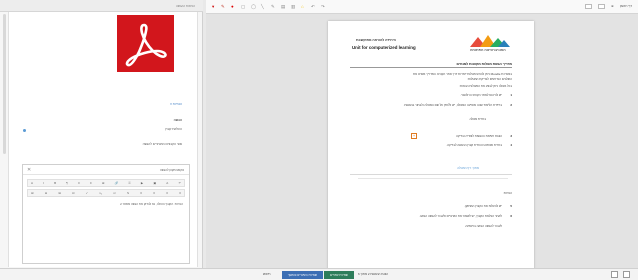  What do you see at coordinates (293, 6) in the screenshot?
I see `comment-icon: ▥` at bounding box center [293, 6].